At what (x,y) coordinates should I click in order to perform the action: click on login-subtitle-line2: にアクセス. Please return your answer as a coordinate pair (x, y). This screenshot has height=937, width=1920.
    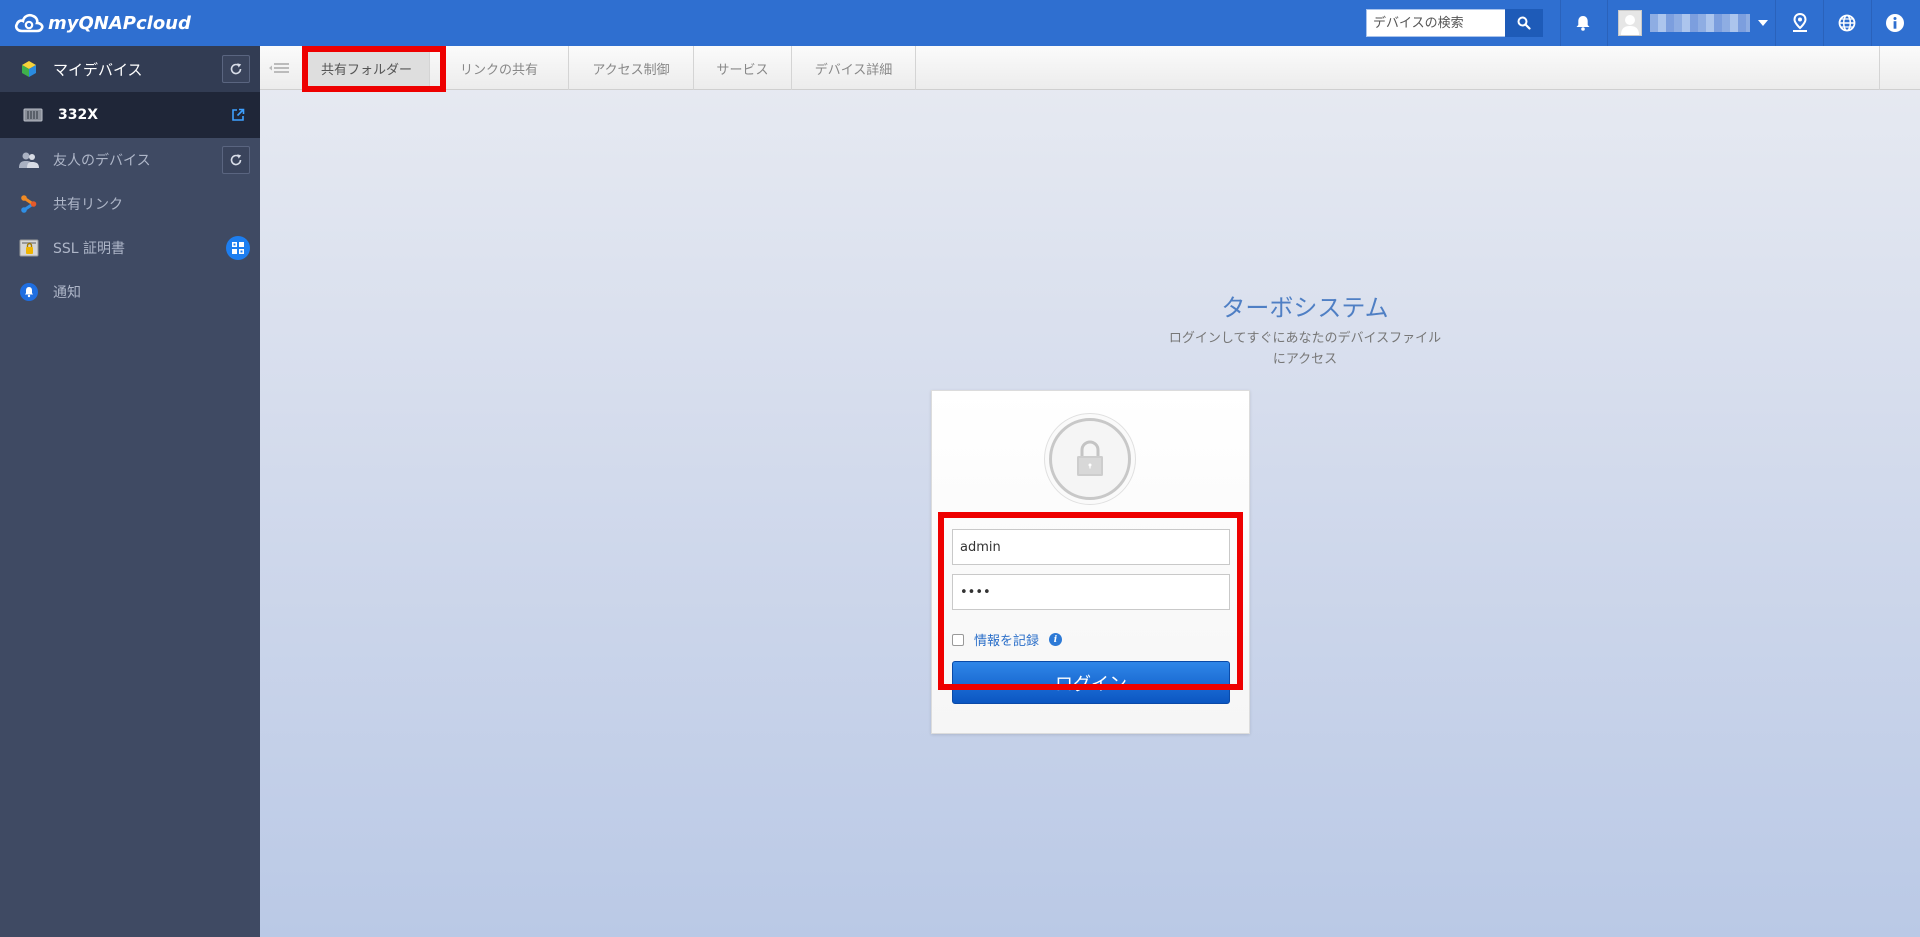
    Looking at the image, I should click on (1305, 359).